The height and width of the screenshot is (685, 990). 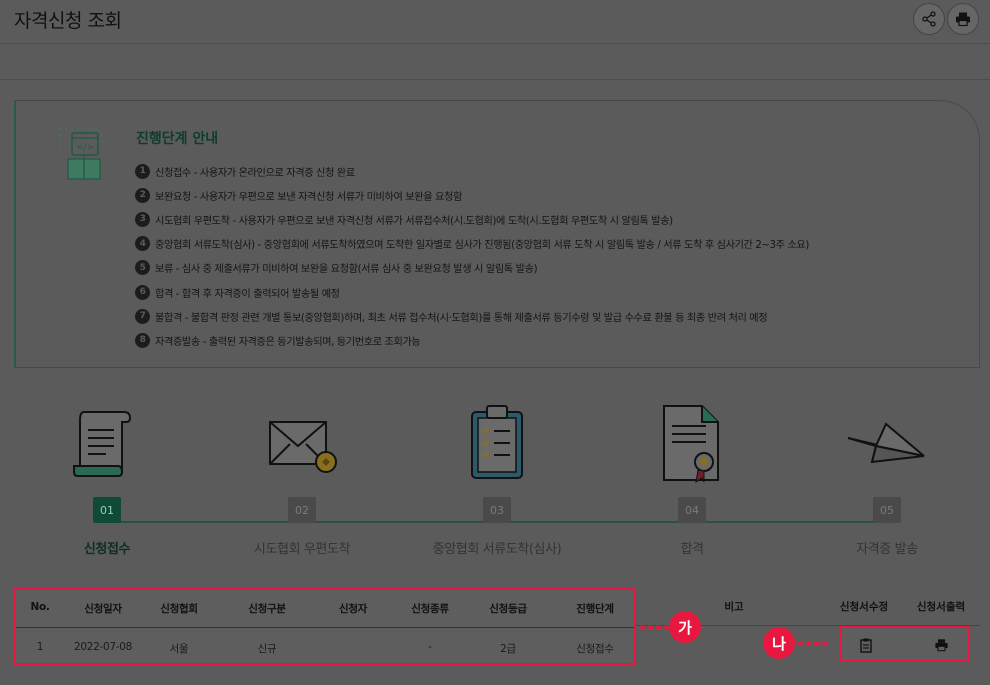 What do you see at coordinates (142, 340) in the screenshot?
I see `step-number-badge: 8` at bounding box center [142, 340].